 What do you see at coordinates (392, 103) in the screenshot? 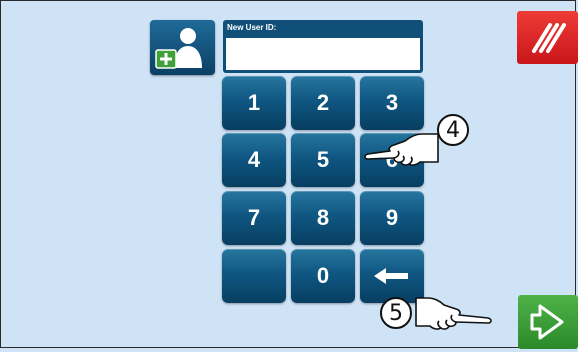
I see `key-3: 3` at bounding box center [392, 103].